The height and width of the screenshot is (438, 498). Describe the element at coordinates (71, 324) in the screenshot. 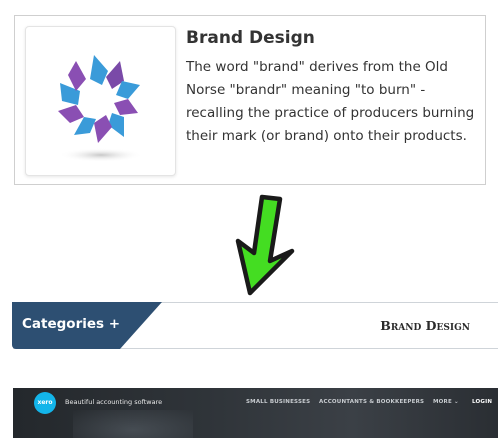

I see `categories-tab-label: Categories +` at that location.